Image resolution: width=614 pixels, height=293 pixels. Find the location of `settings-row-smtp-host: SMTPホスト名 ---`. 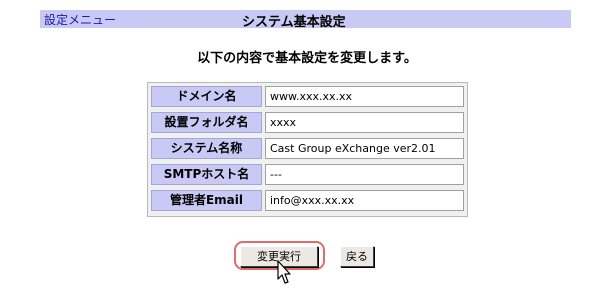

settings-row-smtp-host: SMTPホスト名 --- is located at coordinates (307, 175).